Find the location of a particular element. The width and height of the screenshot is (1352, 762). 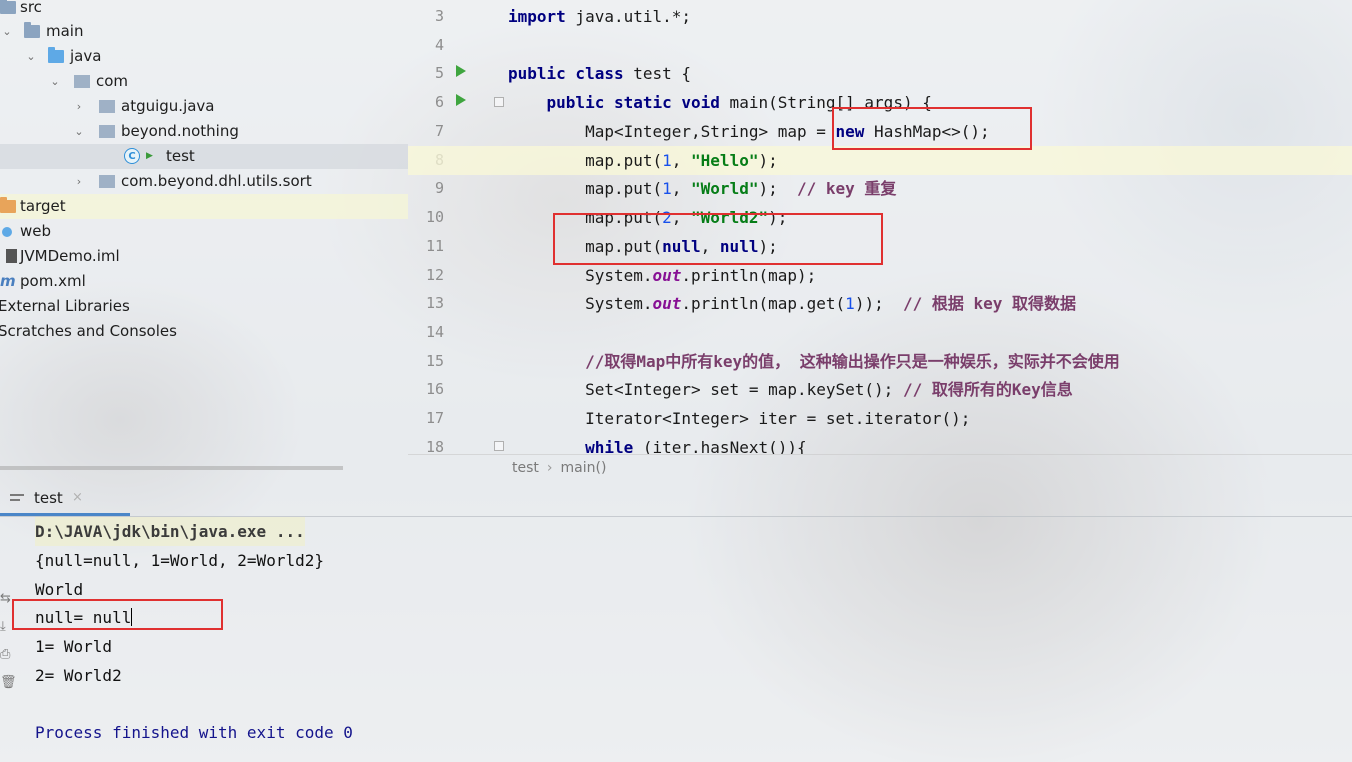

run-config-icon is located at coordinates (17, 497).